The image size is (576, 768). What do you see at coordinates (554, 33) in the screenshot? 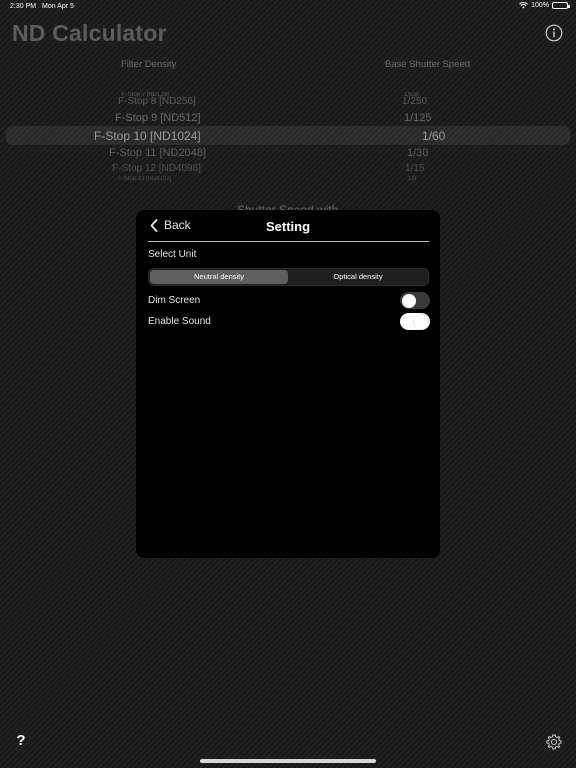
I see `info-icon` at bounding box center [554, 33].